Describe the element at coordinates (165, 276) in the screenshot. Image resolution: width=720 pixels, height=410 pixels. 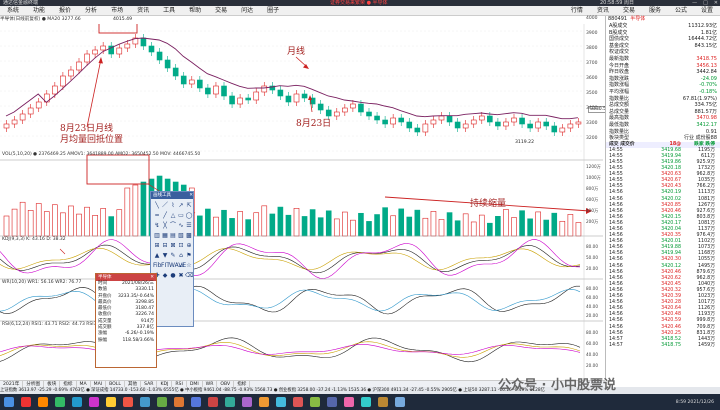
I see `draw-tool-icon: ◆` at that location.